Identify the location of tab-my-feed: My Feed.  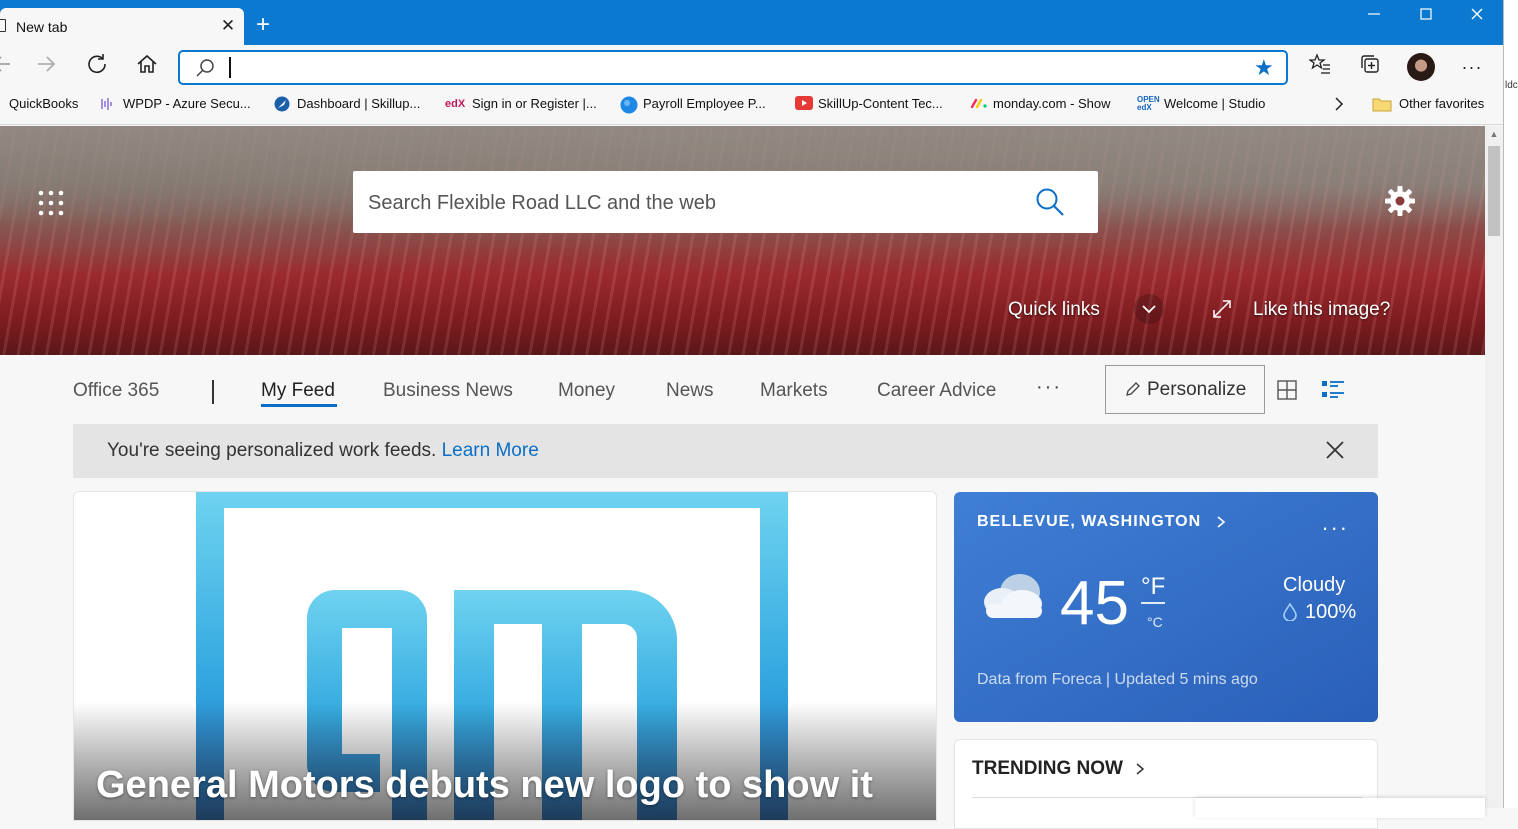
(298, 391).